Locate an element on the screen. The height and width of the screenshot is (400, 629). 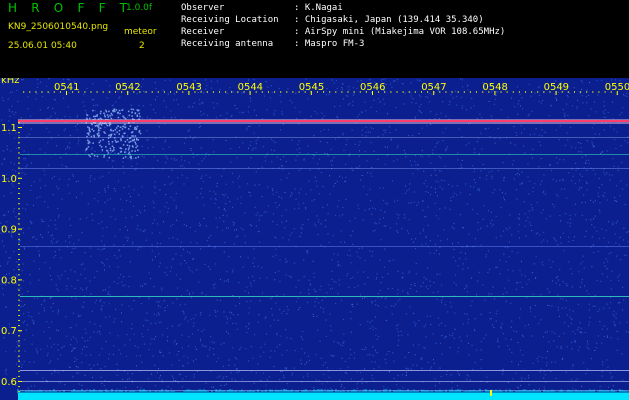
time-tick-label: 0548 is located at coordinates (494, 87).